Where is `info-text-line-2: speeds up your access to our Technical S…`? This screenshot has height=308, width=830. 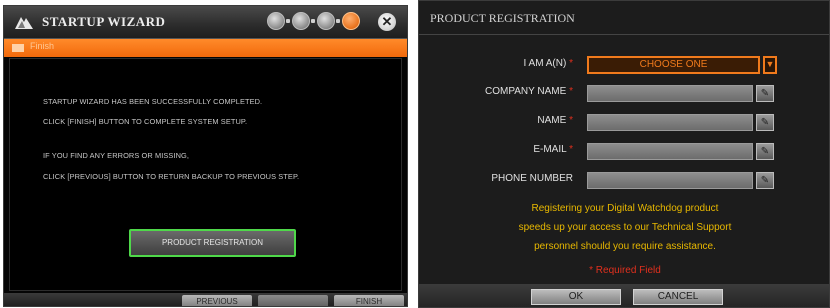
info-text-line-2: speeds up your access to our Technical S… is located at coordinates (625, 227).